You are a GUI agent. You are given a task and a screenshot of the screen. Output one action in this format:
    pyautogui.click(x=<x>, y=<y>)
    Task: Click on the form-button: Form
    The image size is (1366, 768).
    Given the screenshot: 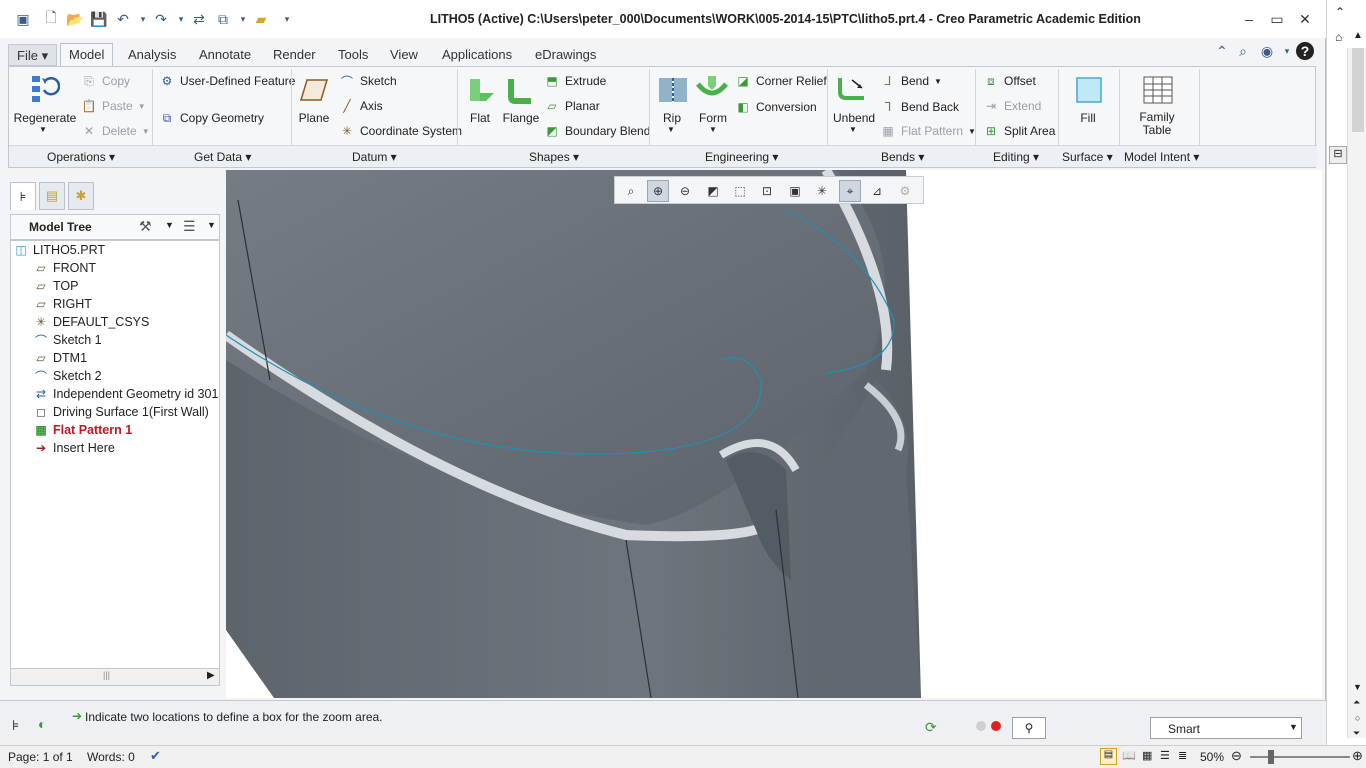 What is the action you would take?
    pyautogui.click(x=713, y=118)
    